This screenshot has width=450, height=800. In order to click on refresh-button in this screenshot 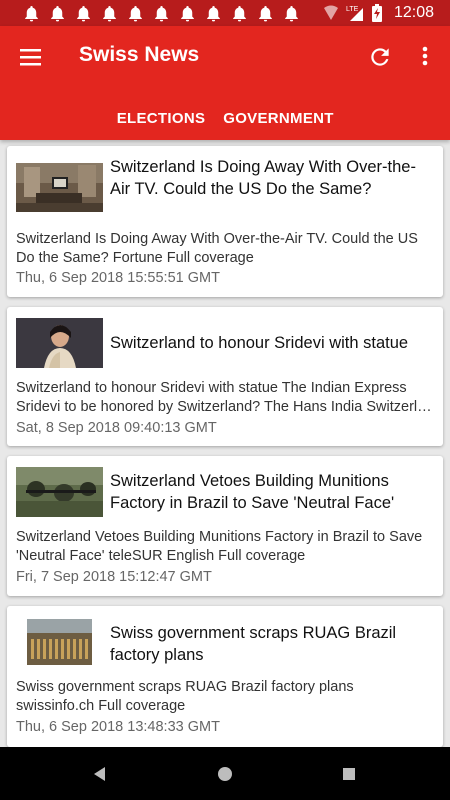, I will do `click(380, 57)`.